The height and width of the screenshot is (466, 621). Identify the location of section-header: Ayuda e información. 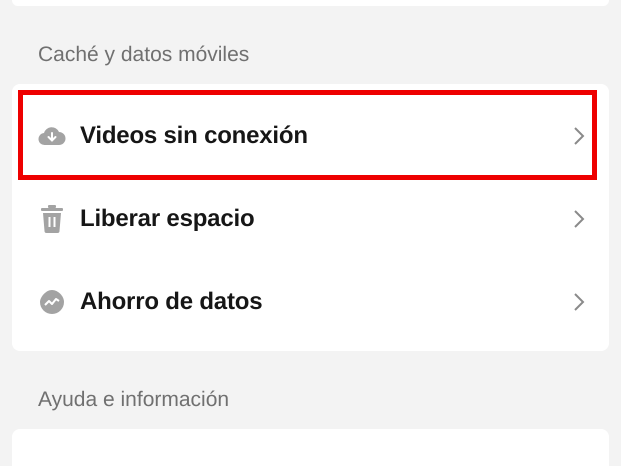
(134, 399).